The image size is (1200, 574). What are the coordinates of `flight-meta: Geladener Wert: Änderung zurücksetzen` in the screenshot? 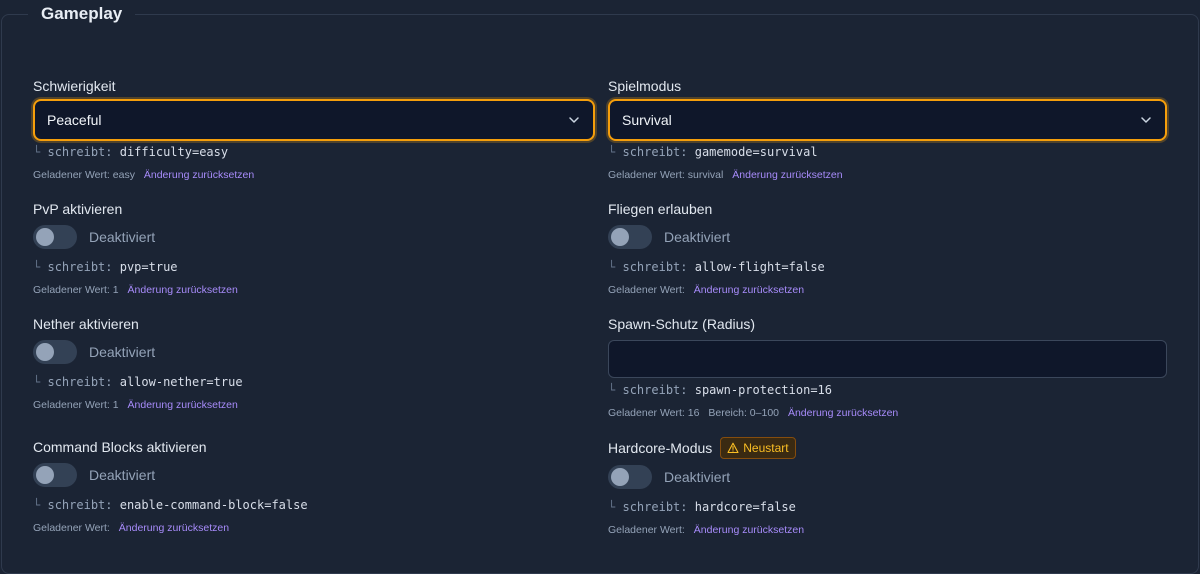 It's located at (706, 290).